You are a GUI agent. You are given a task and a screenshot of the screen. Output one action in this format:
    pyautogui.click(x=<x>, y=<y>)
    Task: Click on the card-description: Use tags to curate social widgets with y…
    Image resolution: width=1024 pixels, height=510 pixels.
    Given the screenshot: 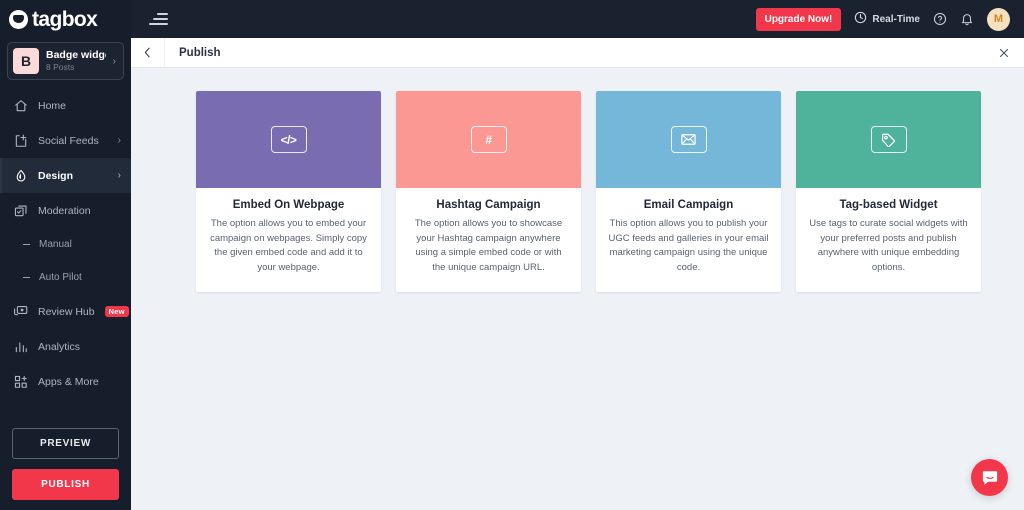 What is the action you would take?
    pyautogui.click(x=888, y=246)
    